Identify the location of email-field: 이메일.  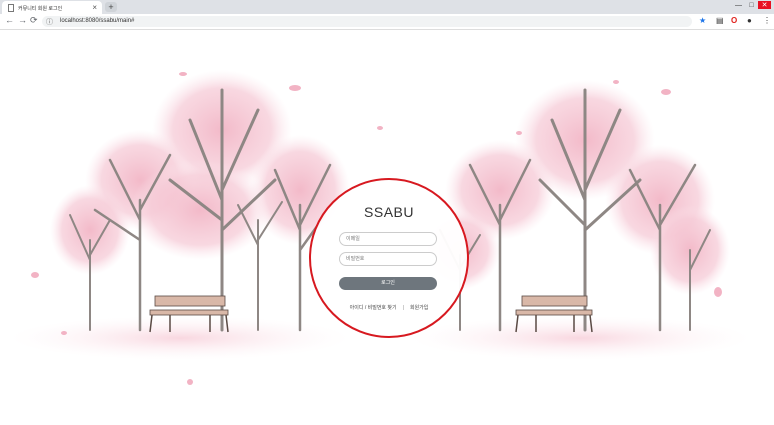
(388, 239).